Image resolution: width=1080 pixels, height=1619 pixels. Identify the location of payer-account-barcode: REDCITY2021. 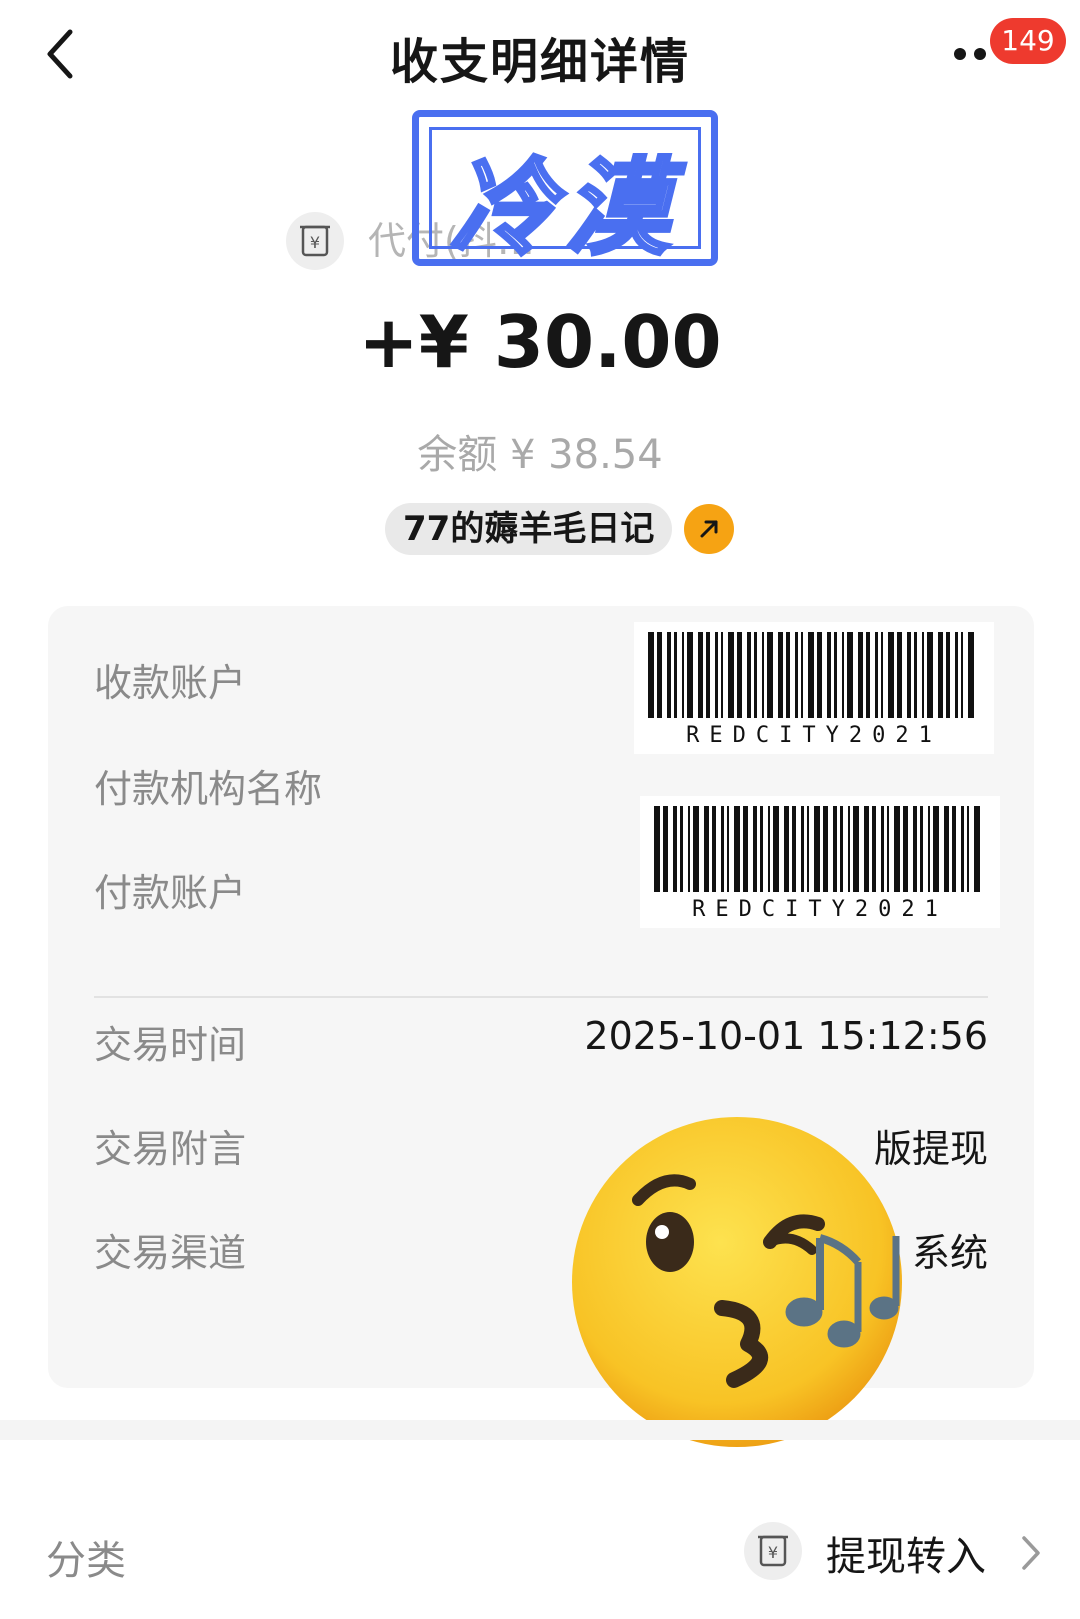
(820, 862).